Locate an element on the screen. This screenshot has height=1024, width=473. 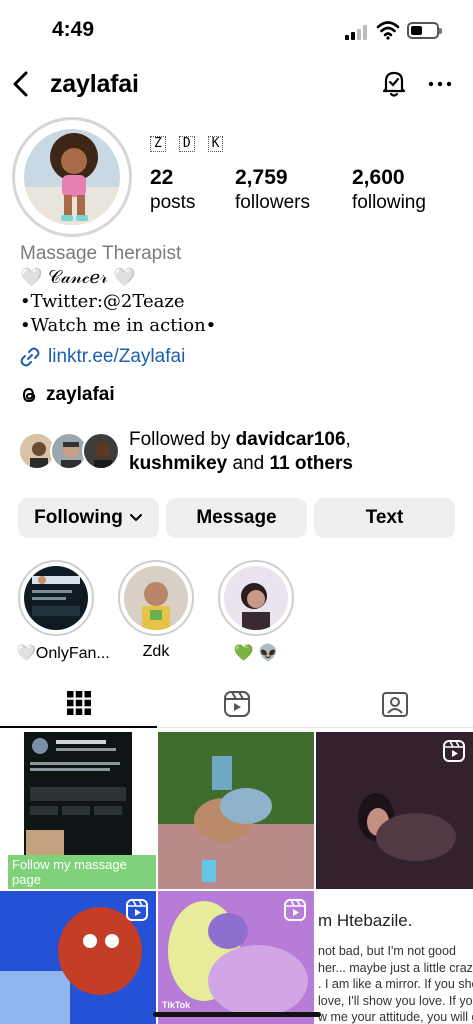
tagged-person-icon is located at coordinates (394, 704).